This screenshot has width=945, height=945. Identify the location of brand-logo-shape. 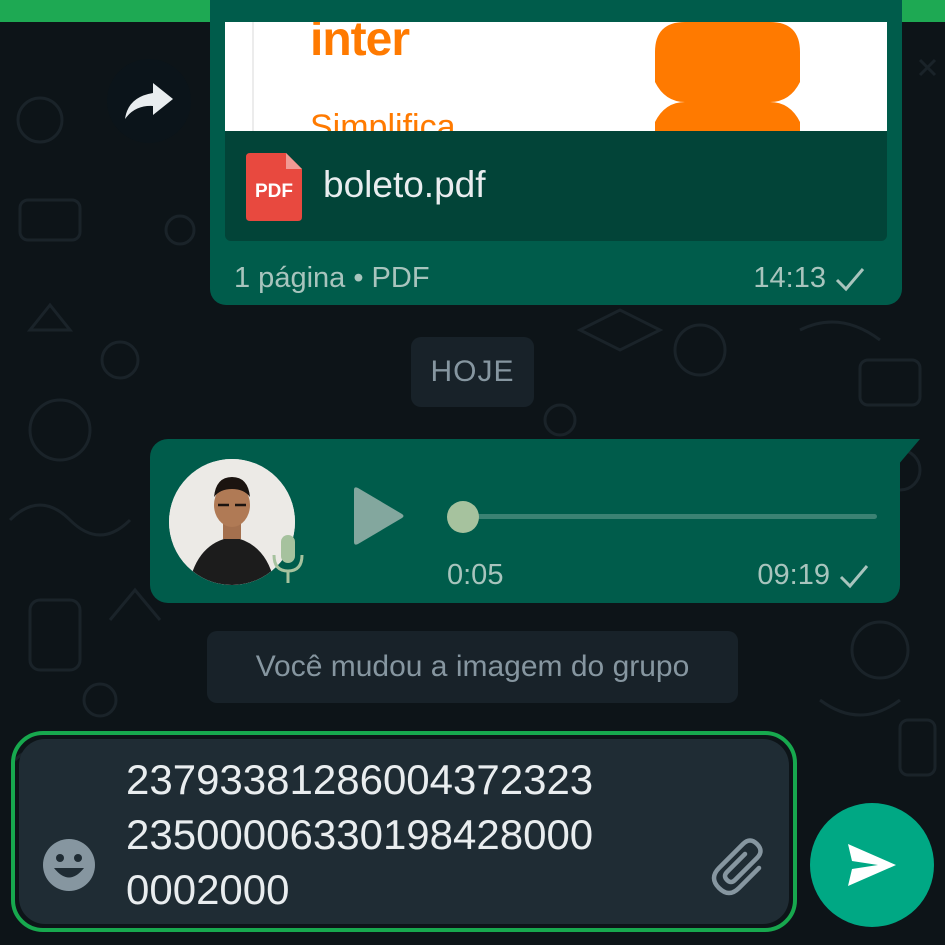
(727, 76).